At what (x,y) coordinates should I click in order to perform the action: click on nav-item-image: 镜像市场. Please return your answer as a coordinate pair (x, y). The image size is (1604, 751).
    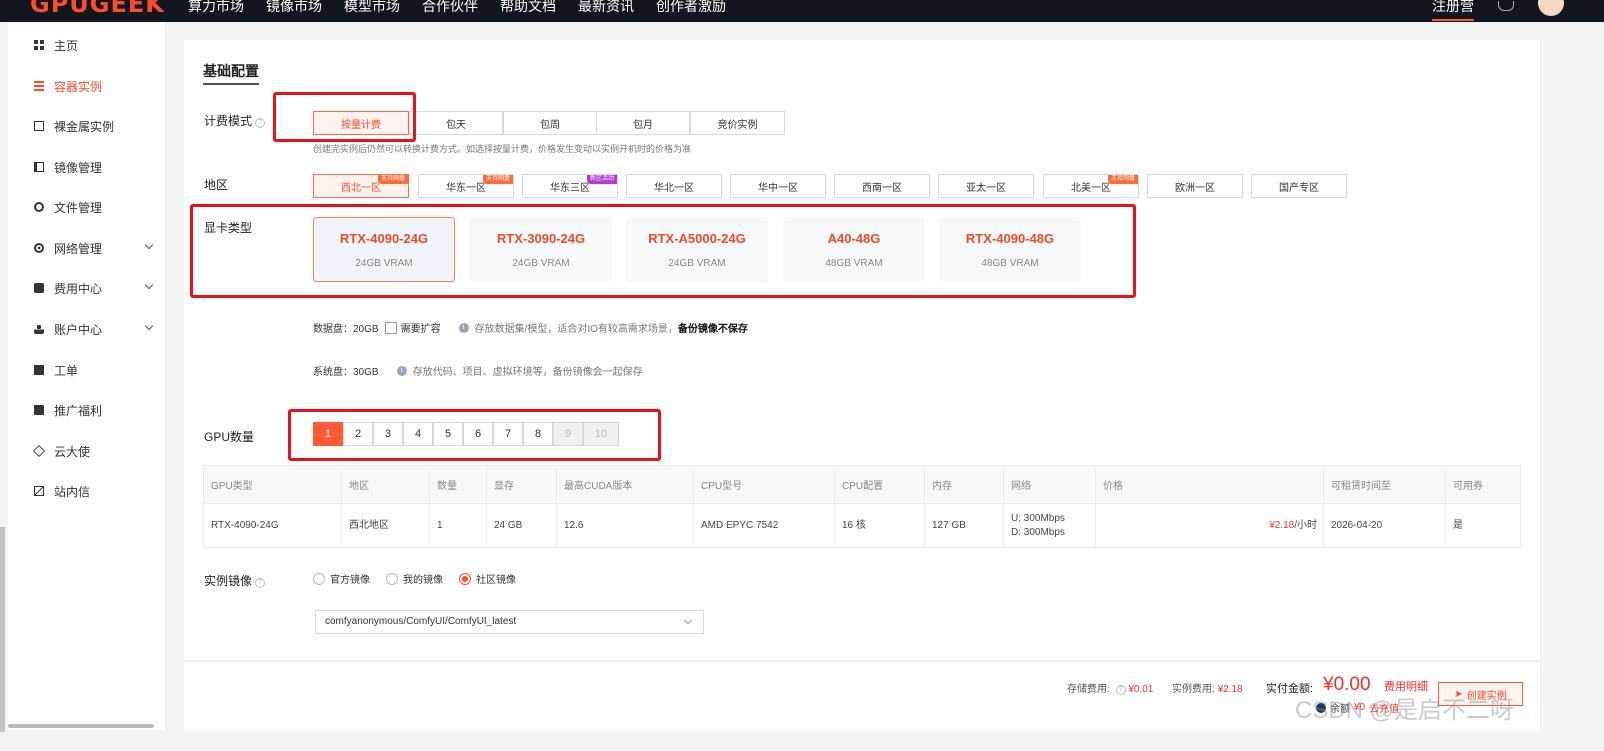
    Looking at the image, I should click on (294, 8).